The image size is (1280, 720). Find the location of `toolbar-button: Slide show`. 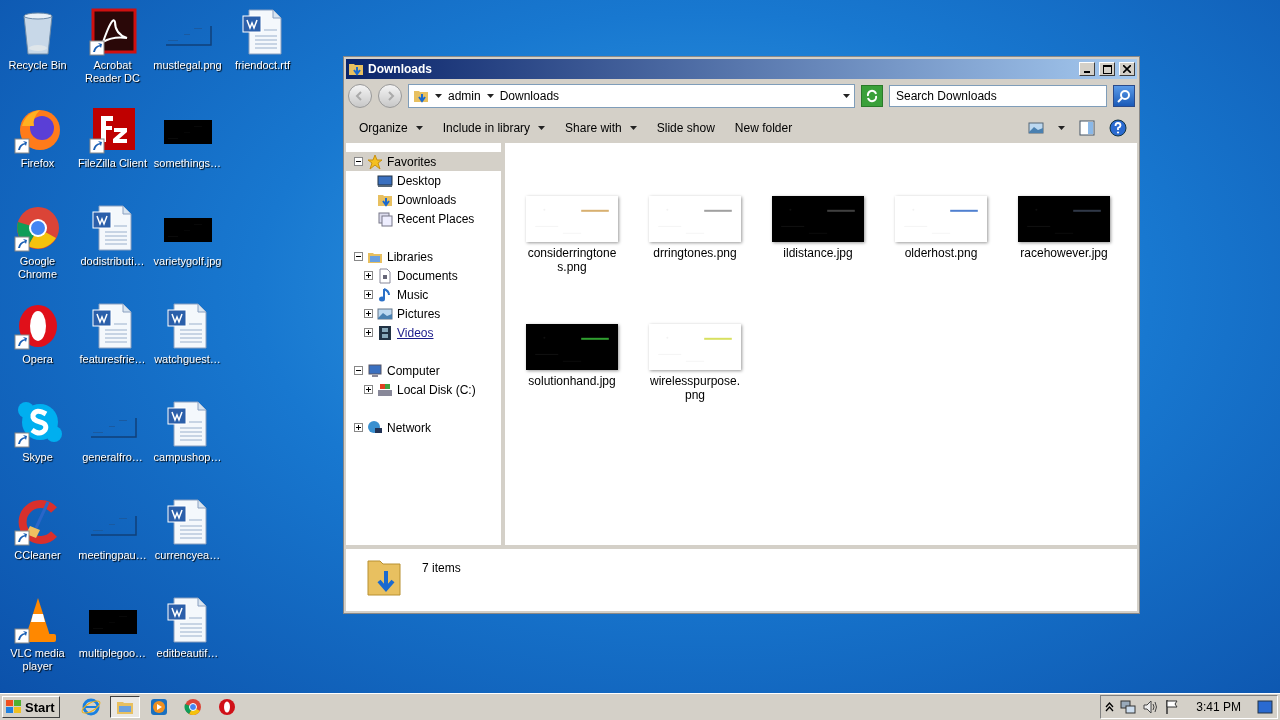

toolbar-button: Slide show is located at coordinates (685, 128).